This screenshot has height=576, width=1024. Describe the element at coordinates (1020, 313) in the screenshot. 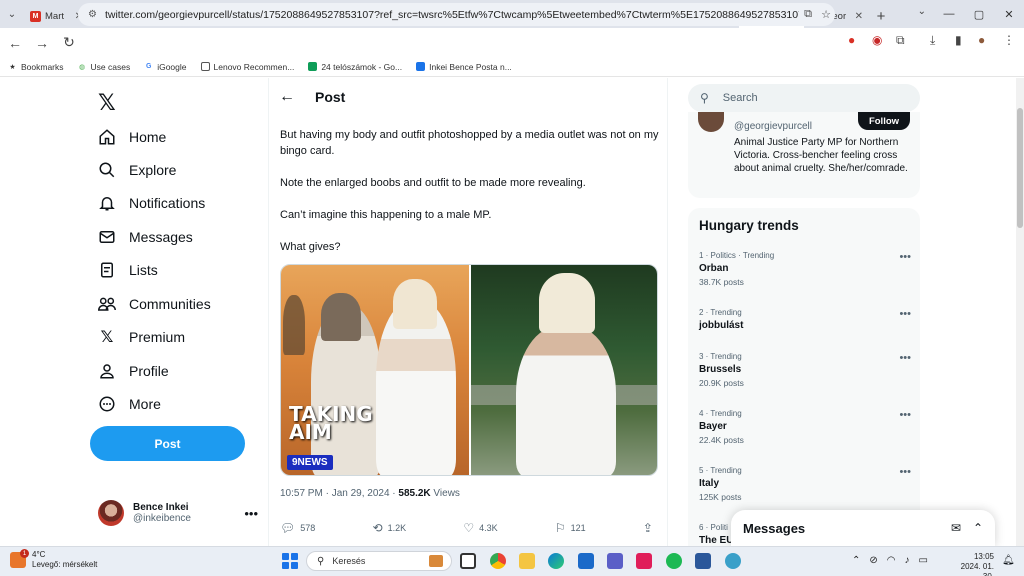

I see `page-scrollbar` at that location.